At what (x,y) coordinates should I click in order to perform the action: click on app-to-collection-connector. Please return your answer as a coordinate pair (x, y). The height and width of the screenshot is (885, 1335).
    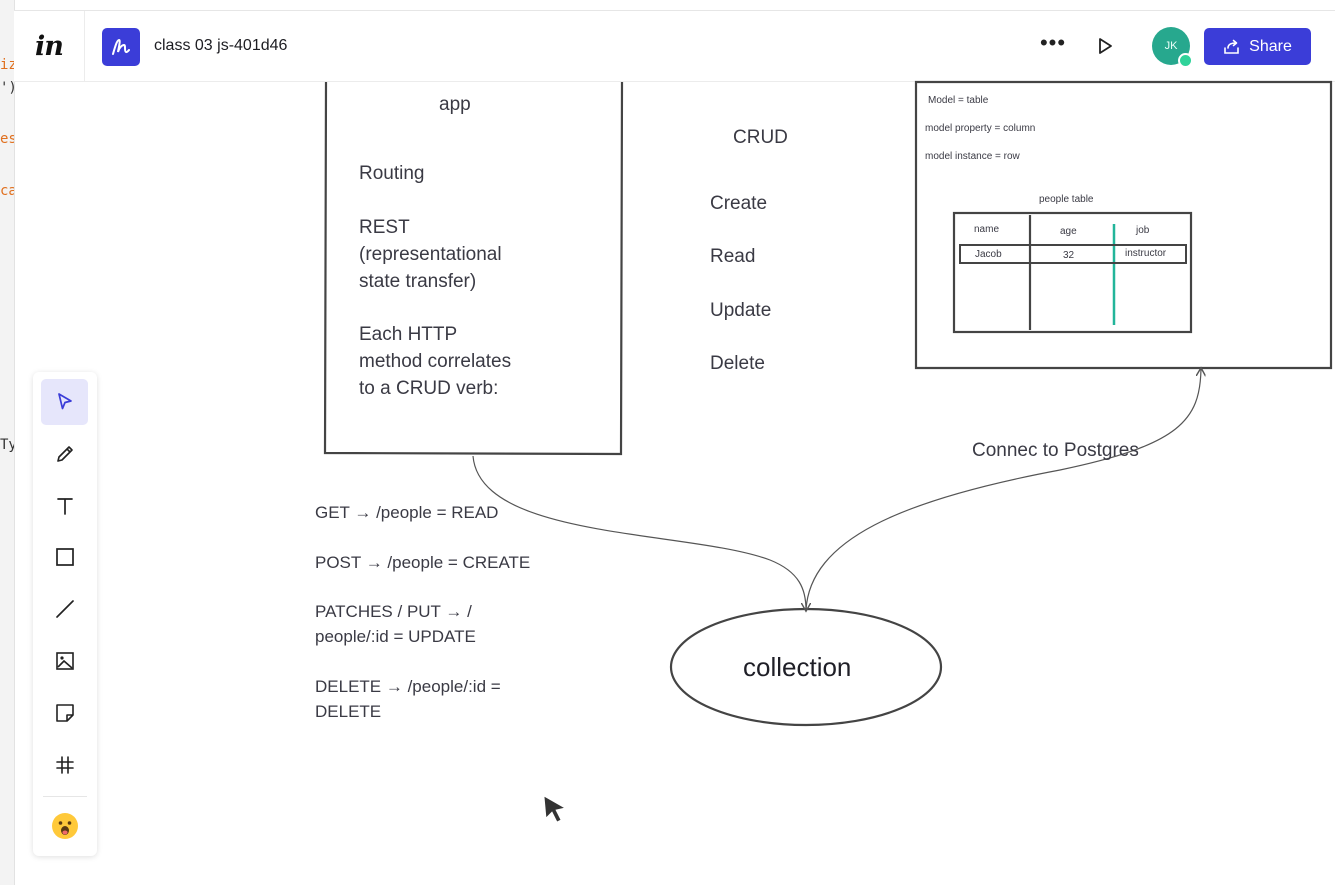
    Looking at the image, I should click on (639, 532).